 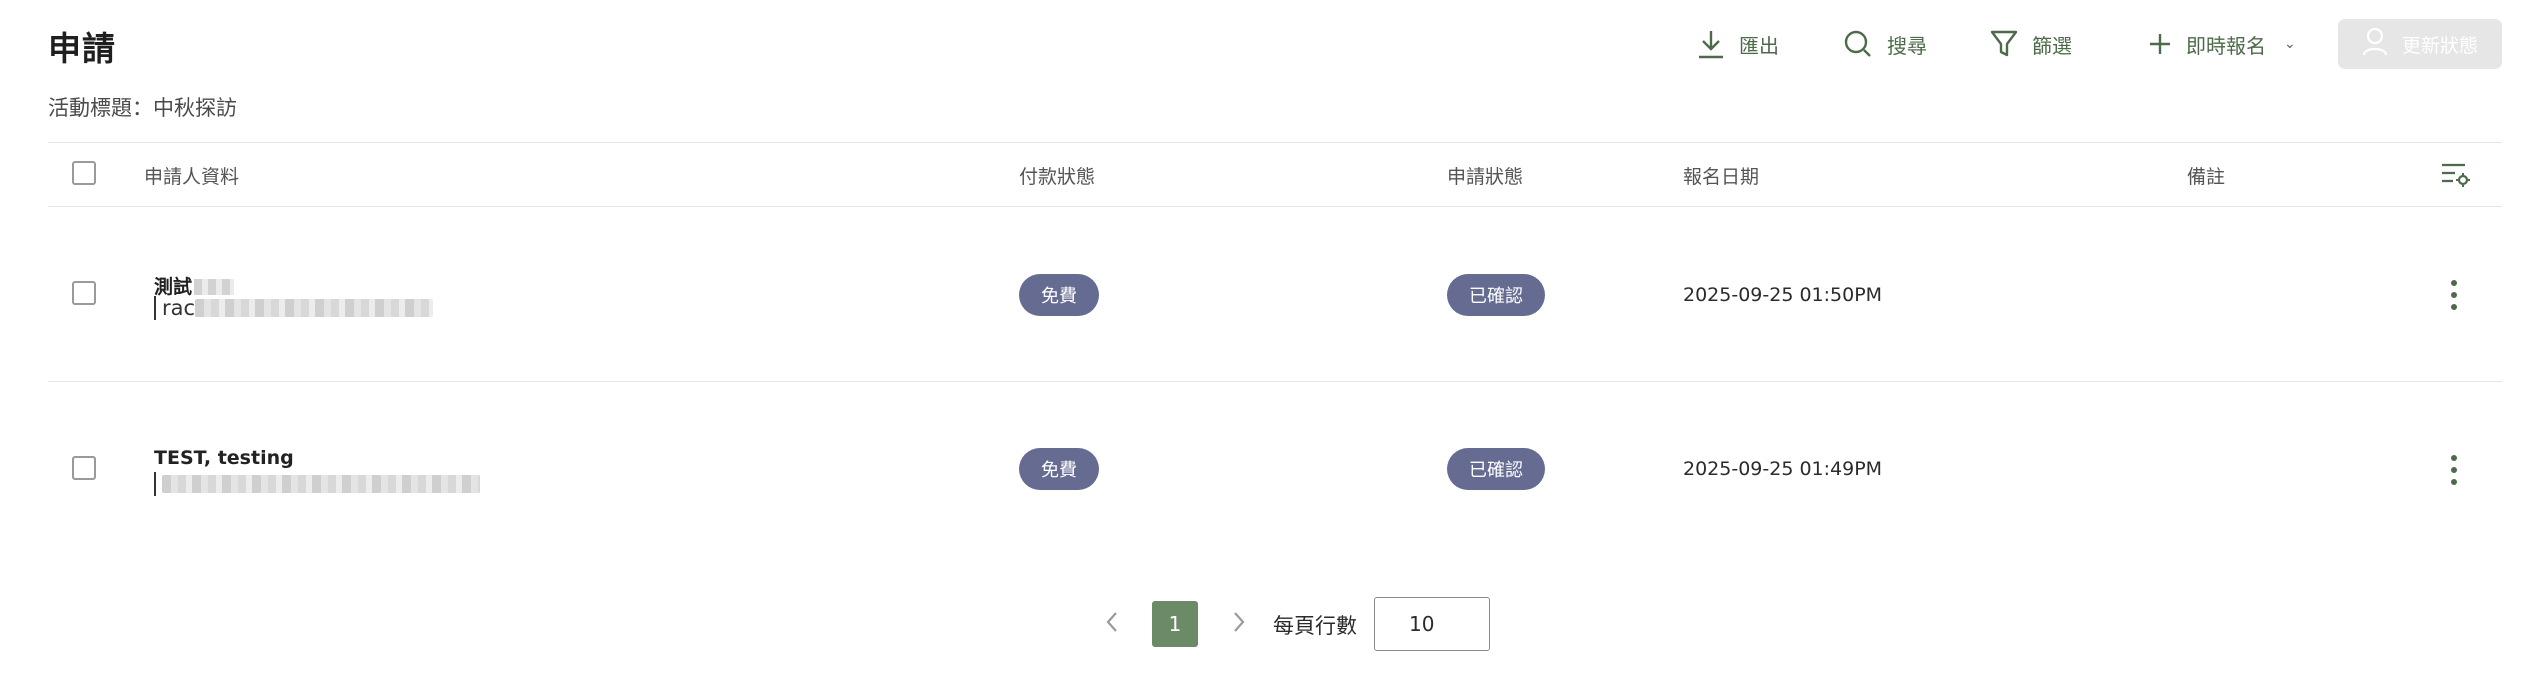 I want to click on instant-register-button: 即時報名 ⌄, so click(x=2222, y=44).